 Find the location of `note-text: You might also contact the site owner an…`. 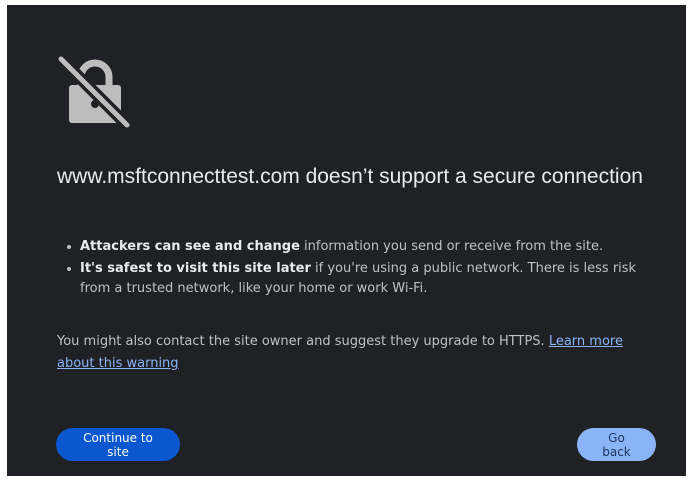

note-text: You might also contact the site owner an… is located at coordinates (303, 341).